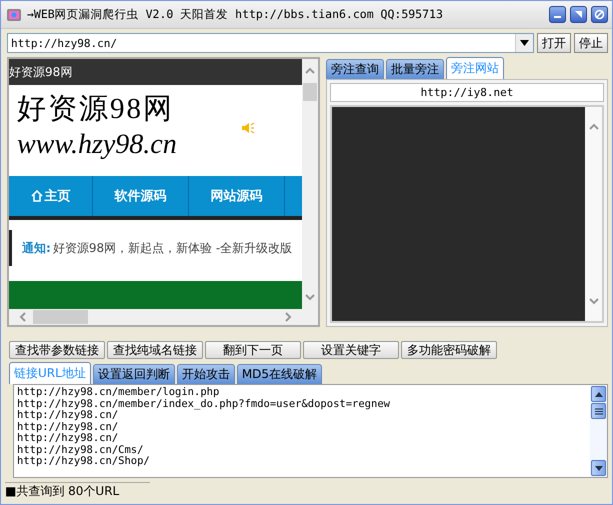  Describe the element at coordinates (598, 468) in the screenshot. I see `scroll-down-icon` at that location.